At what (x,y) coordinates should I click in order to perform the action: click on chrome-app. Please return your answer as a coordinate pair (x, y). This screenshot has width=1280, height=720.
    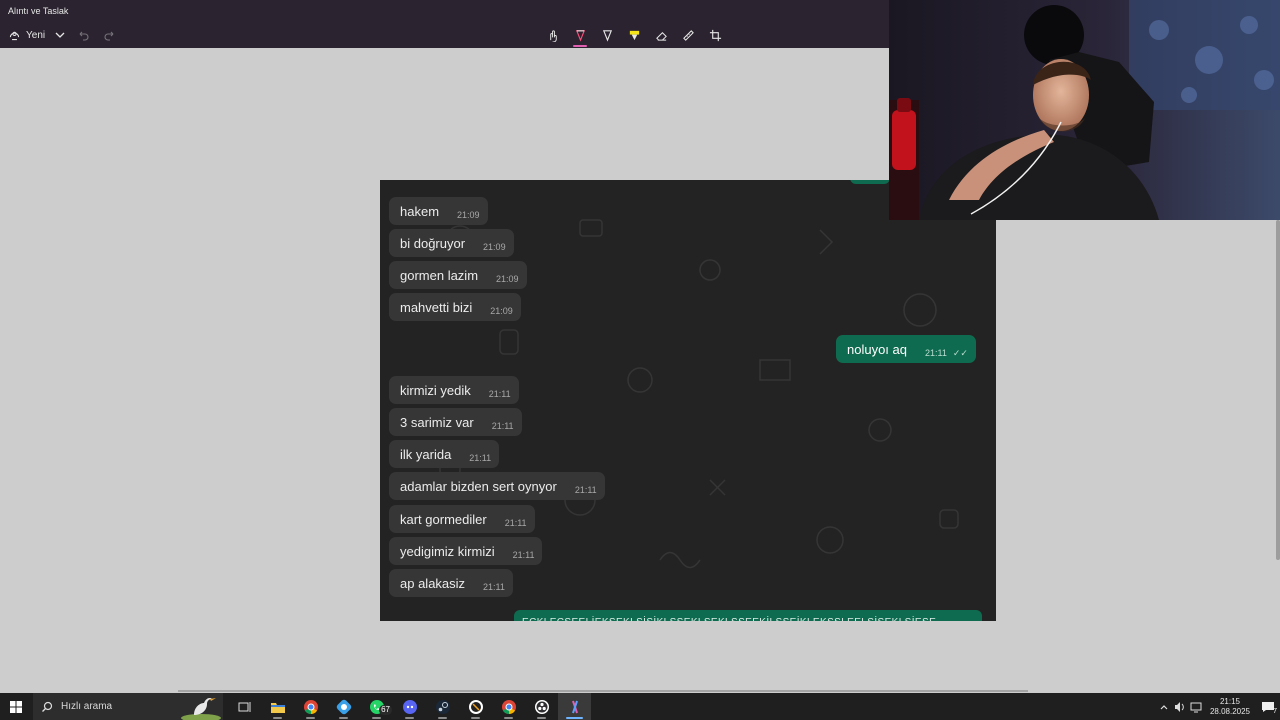
    Looking at the image, I should click on (310, 706).